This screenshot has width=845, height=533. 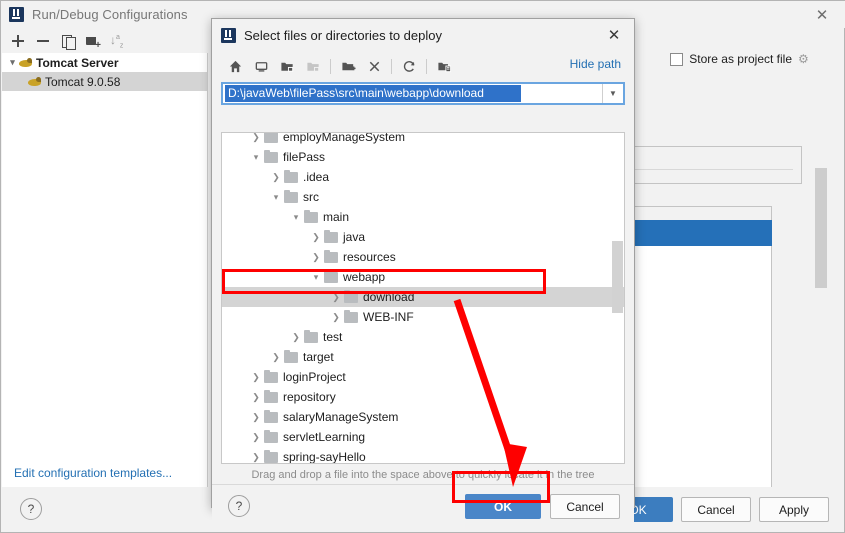 I want to click on dialog-titlebar: Select files or directories to deploy ✕, so click(x=423, y=35).